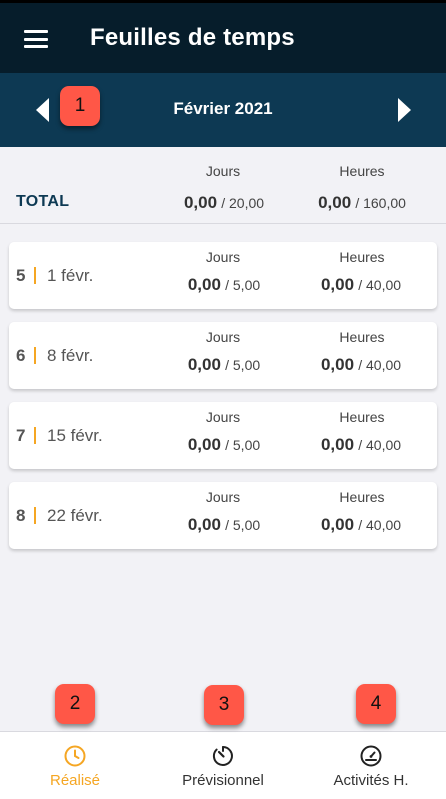  Describe the element at coordinates (224, 705) in the screenshot. I see `annotation-badge: 3` at that location.